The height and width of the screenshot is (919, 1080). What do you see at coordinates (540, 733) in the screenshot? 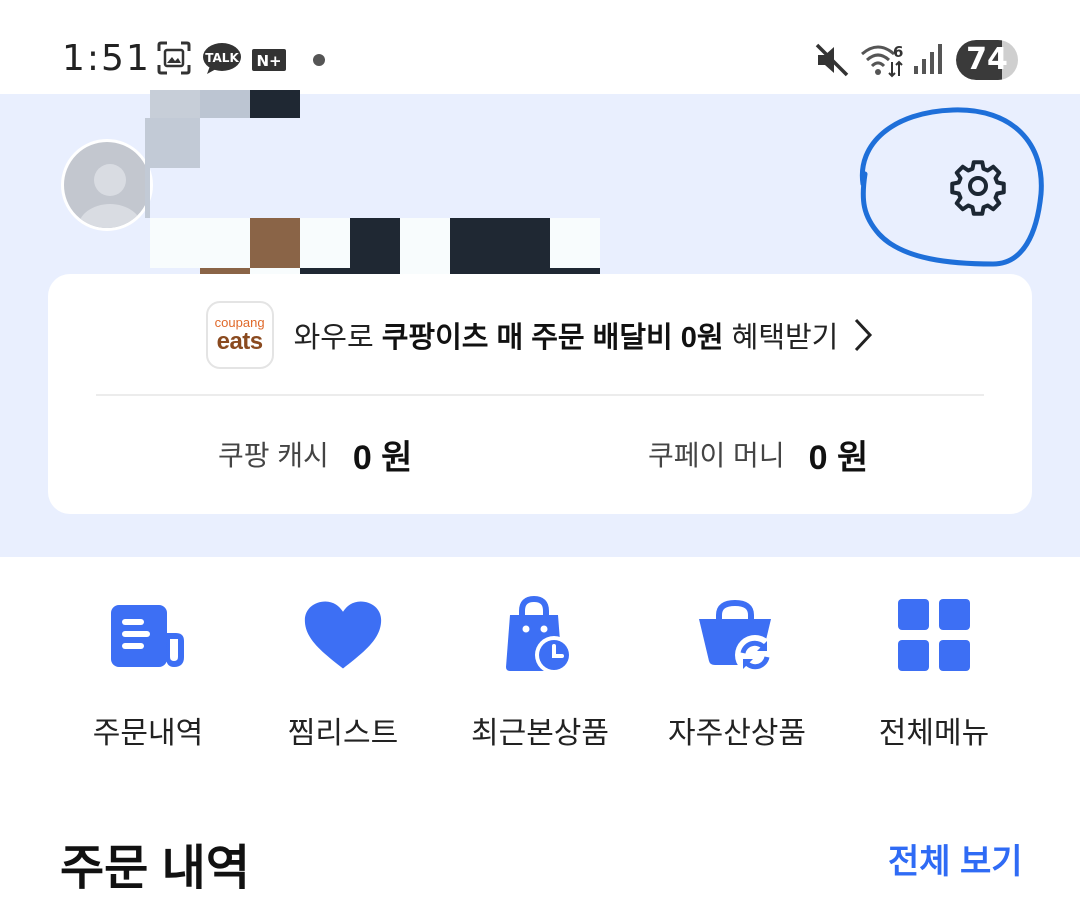
I see `menu-recently-viewed-label: 최근본상품` at bounding box center [540, 733].